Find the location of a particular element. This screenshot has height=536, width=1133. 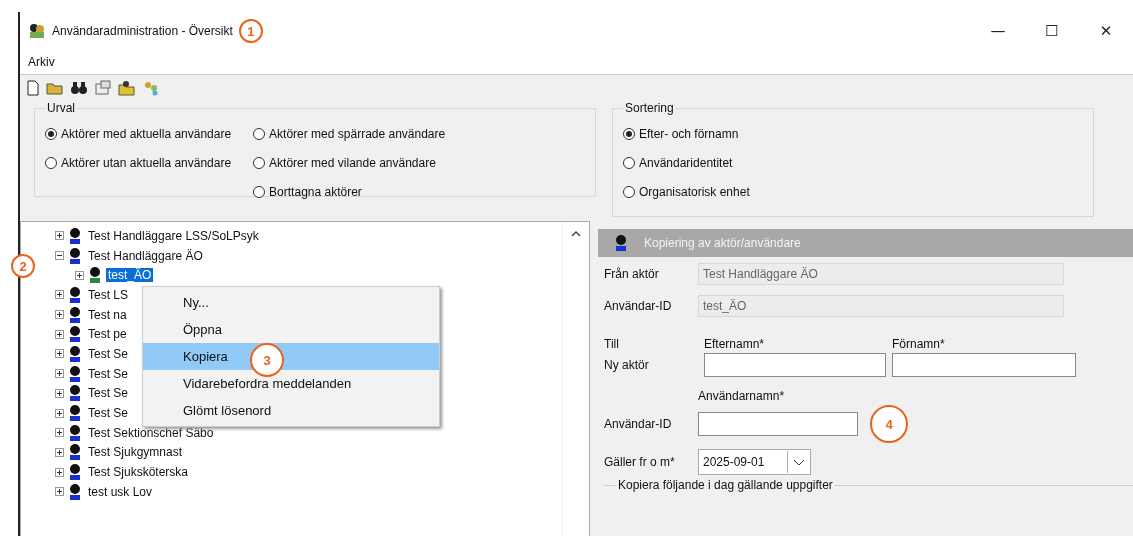

tree-item: Test Sjuksköterska is located at coordinates (138, 472).